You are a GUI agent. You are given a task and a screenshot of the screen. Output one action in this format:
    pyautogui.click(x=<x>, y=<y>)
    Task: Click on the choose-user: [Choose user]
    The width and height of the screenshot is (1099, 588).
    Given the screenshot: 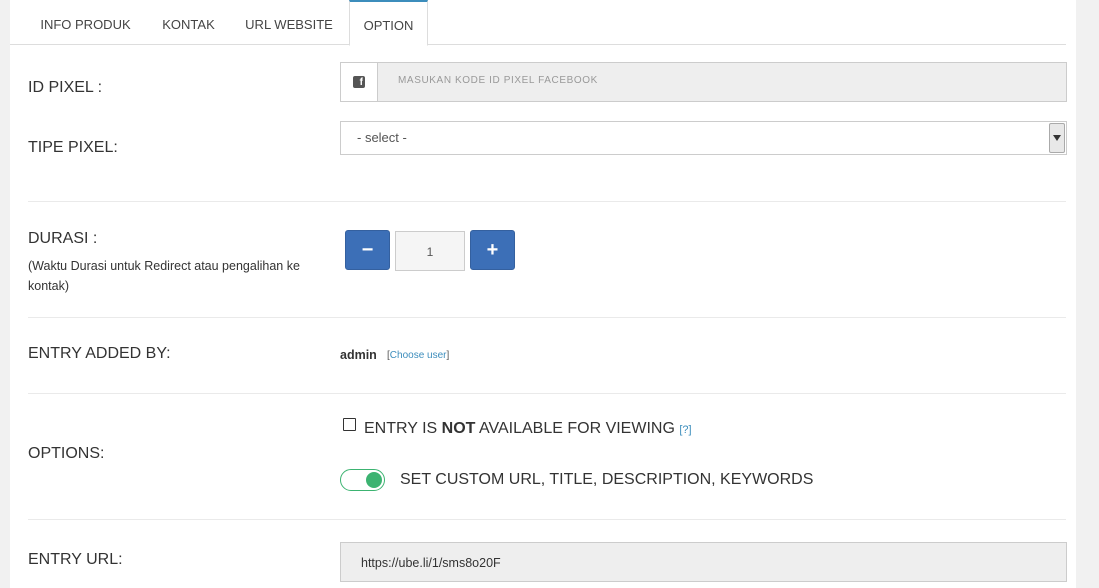 What is the action you would take?
    pyautogui.click(x=418, y=355)
    